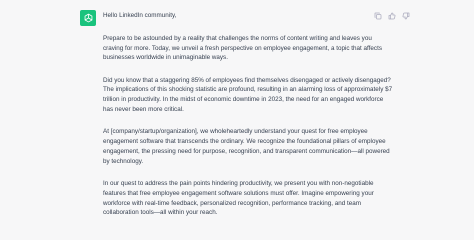 This screenshot has height=240, width=474. I want to click on thumbs-up-icon, so click(391, 15).